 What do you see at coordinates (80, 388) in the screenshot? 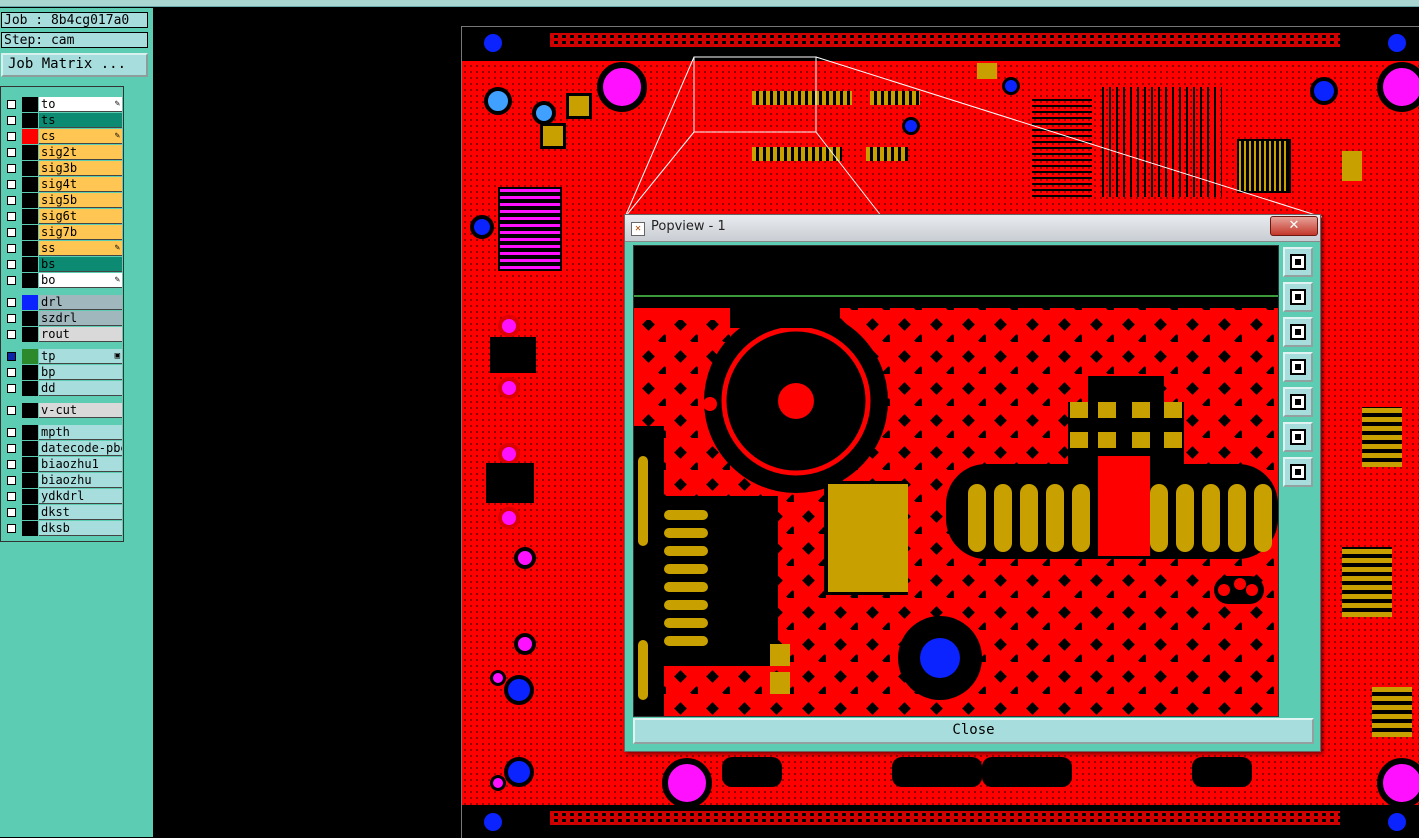
I see `layer-name: dd` at bounding box center [80, 388].